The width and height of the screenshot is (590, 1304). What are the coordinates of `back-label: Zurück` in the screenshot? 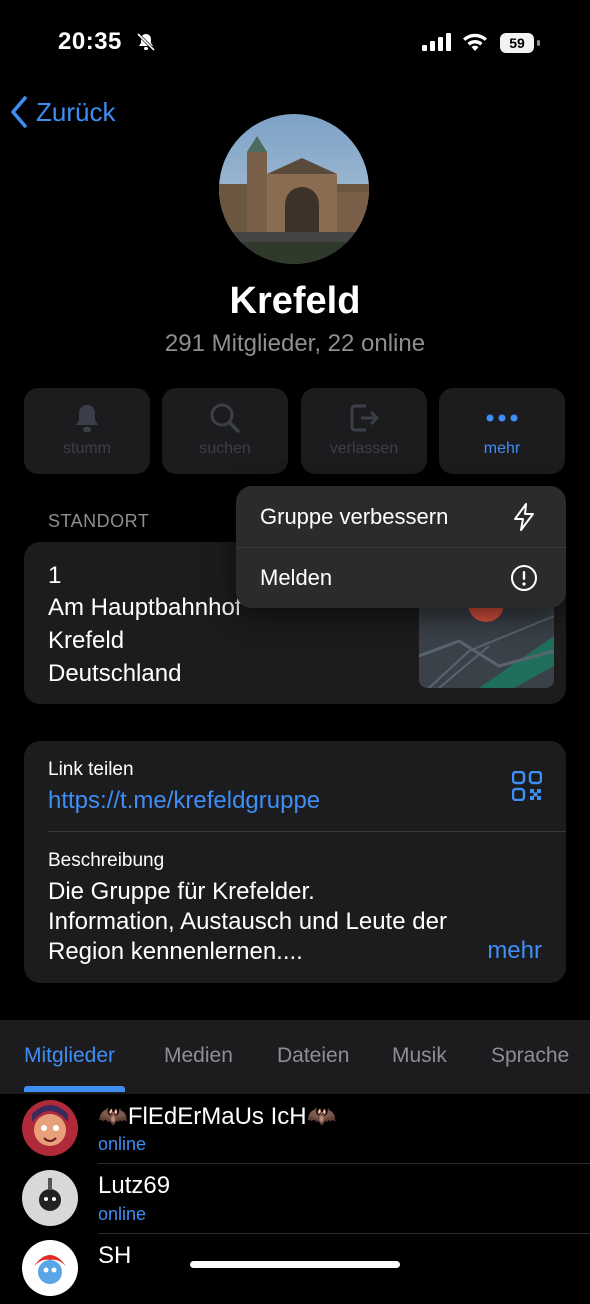 It's located at (76, 111).